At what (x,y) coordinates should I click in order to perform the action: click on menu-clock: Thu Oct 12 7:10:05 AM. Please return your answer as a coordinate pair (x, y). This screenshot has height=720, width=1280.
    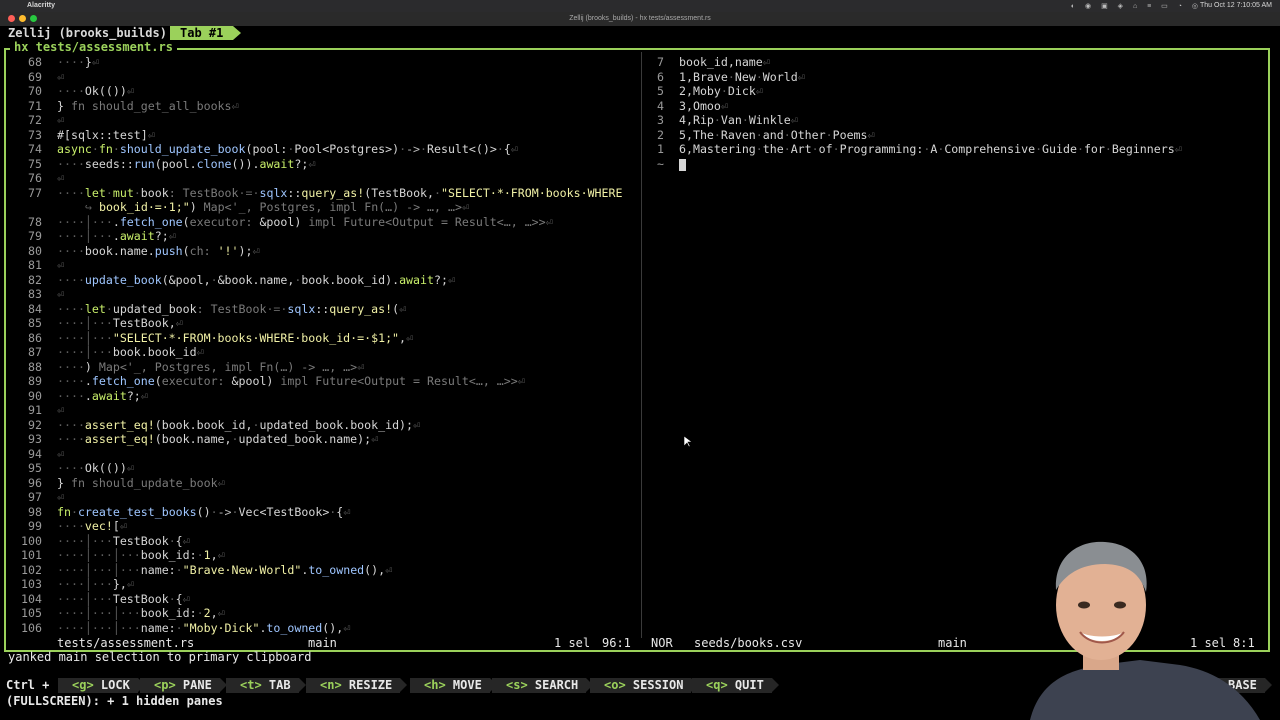
    Looking at the image, I should click on (1236, 5).